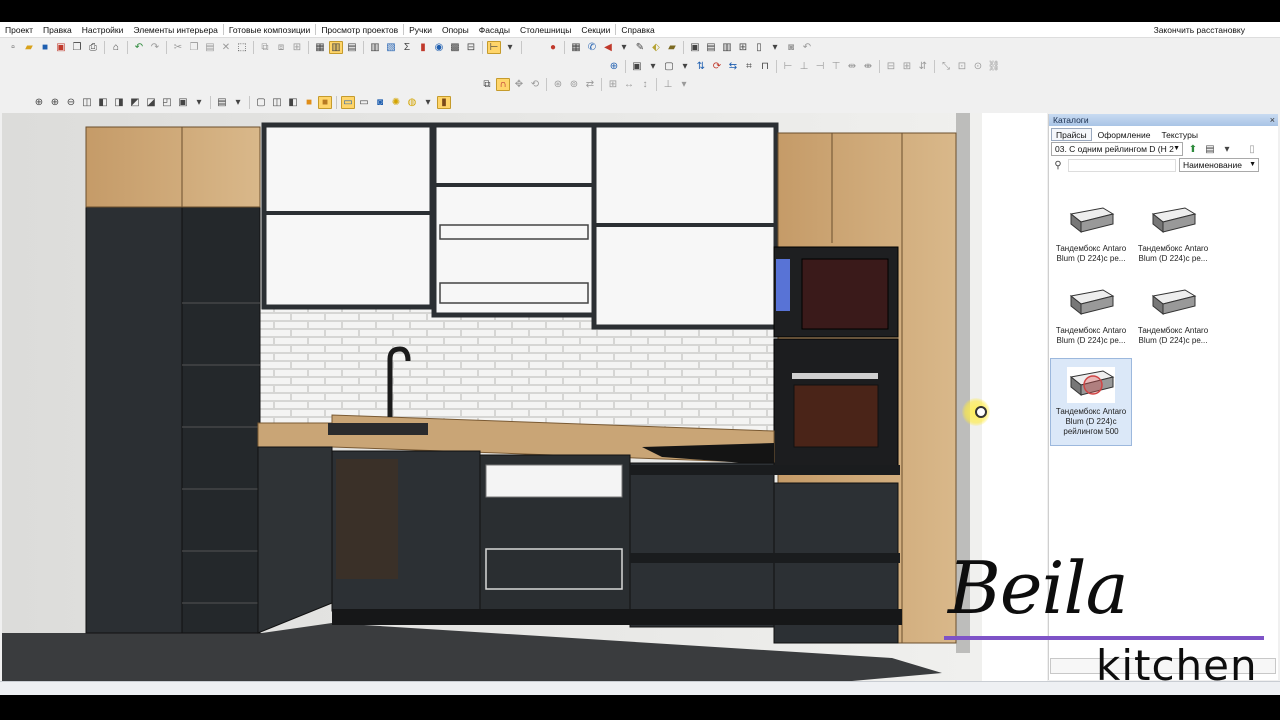 The height and width of the screenshot is (720, 1280). Describe the element at coordinates (378, 429) in the screenshot. I see `sink` at that location.